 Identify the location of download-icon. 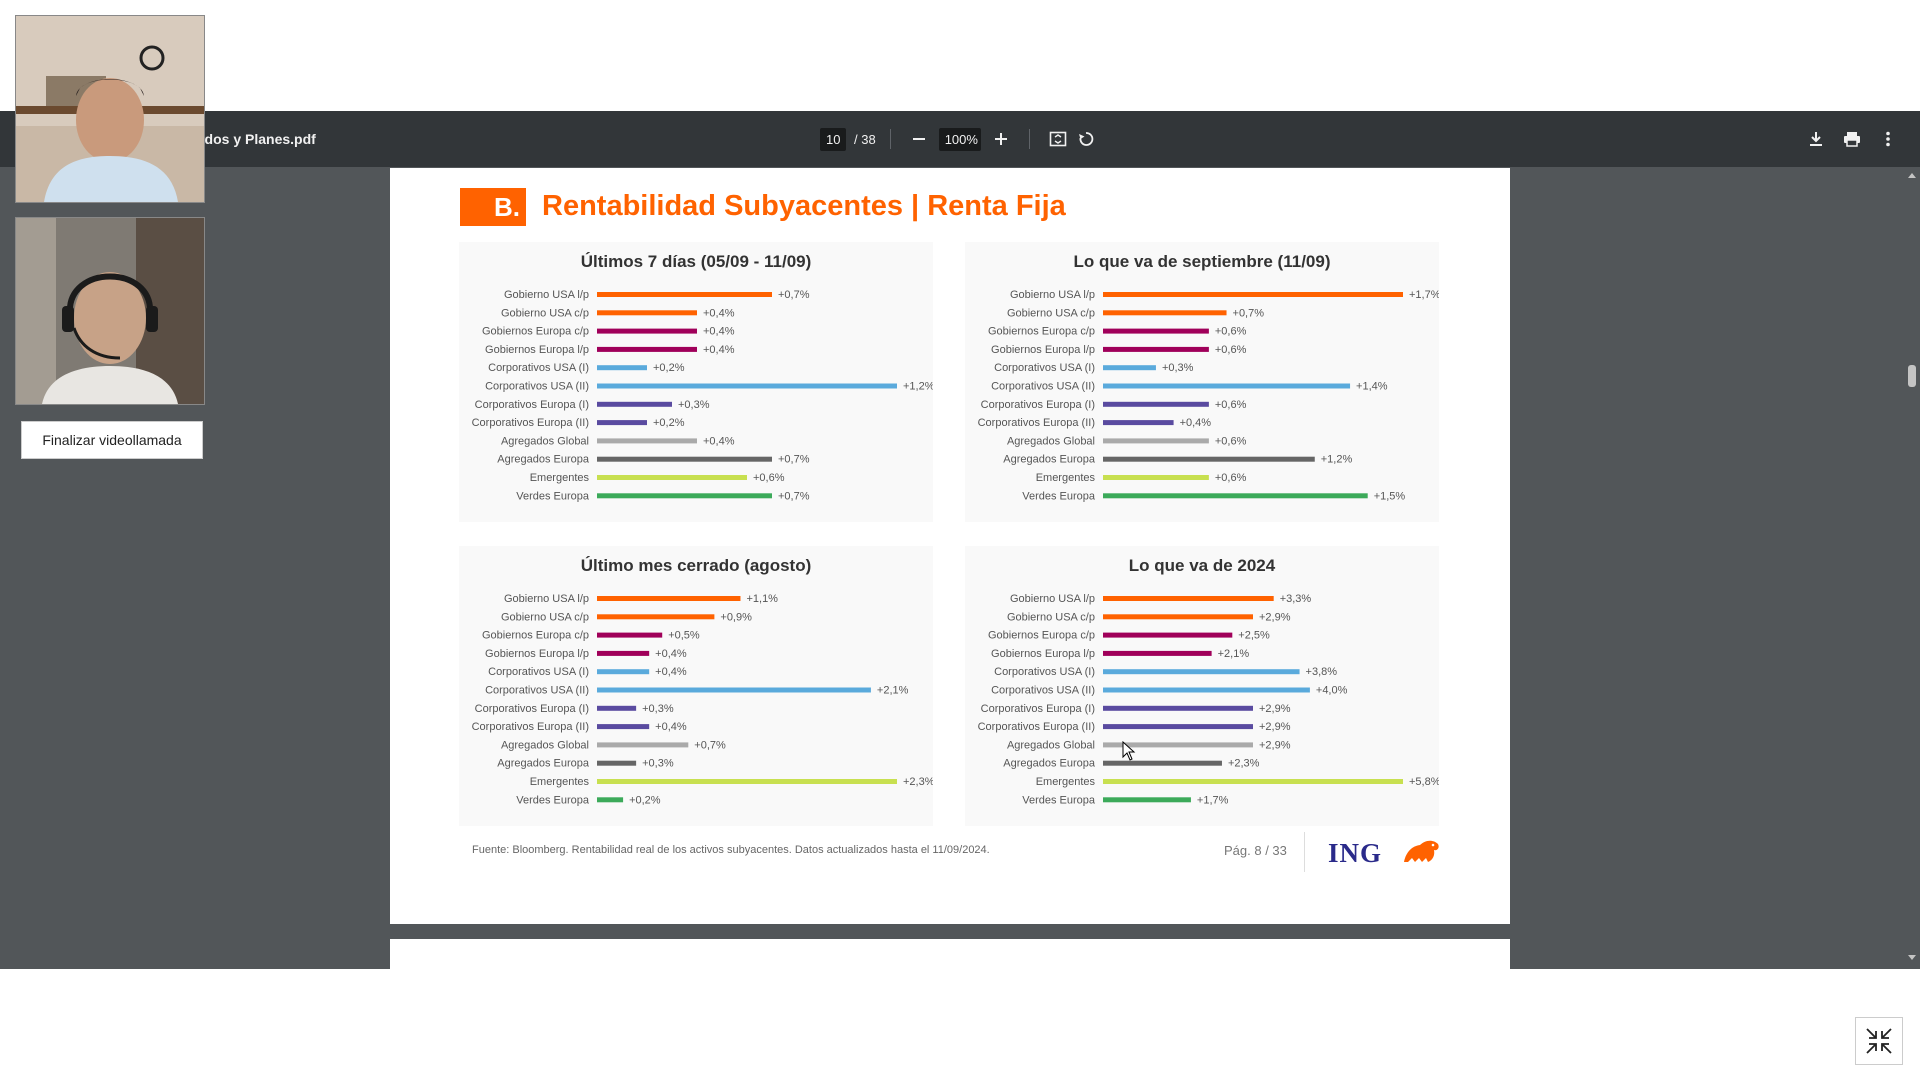
(1816, 139).